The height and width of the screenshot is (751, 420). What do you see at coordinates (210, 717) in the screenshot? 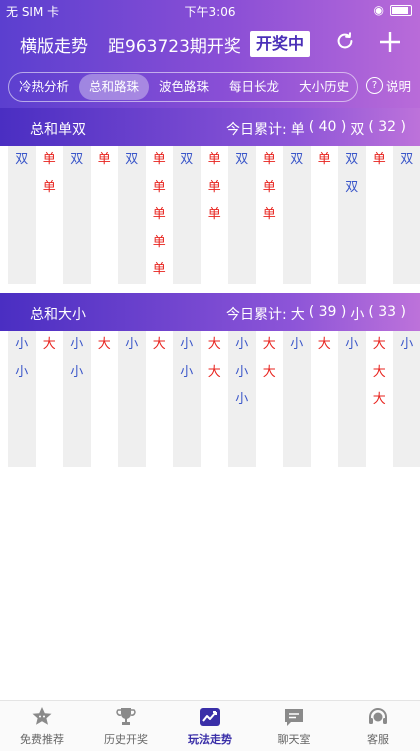
I see `trend-chart-icon` at bounding box center [210, 717].